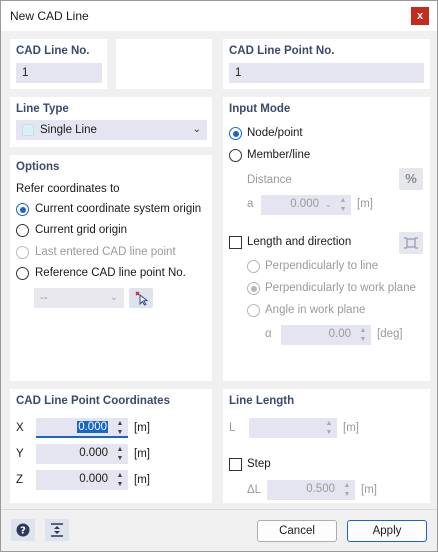 The image size is (438, 552). What do you see at coordinates (279, 155) in the screenshot?
I see `member-line-label: Member/line` at bounding box center [279, 155].